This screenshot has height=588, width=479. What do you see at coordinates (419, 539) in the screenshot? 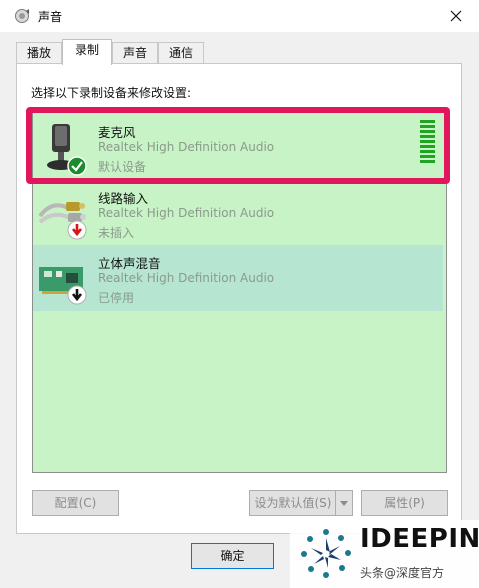
I see `ideepin-logo-text: IDEEPIN` at bounding box center [419, 539].